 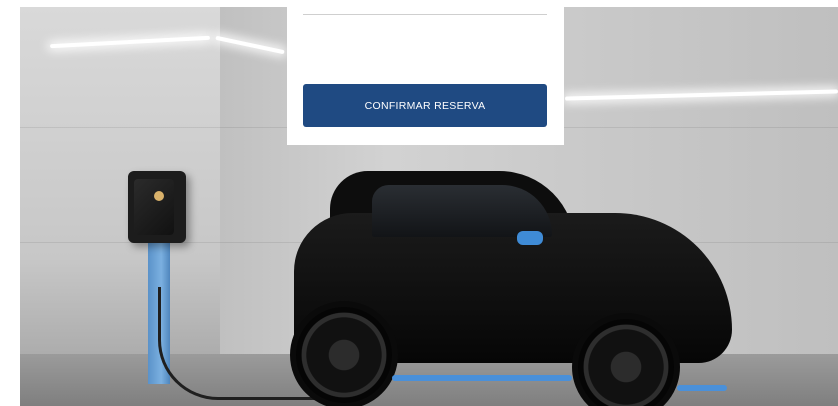 I want to click on charger-face, so click(x=154, y=207).